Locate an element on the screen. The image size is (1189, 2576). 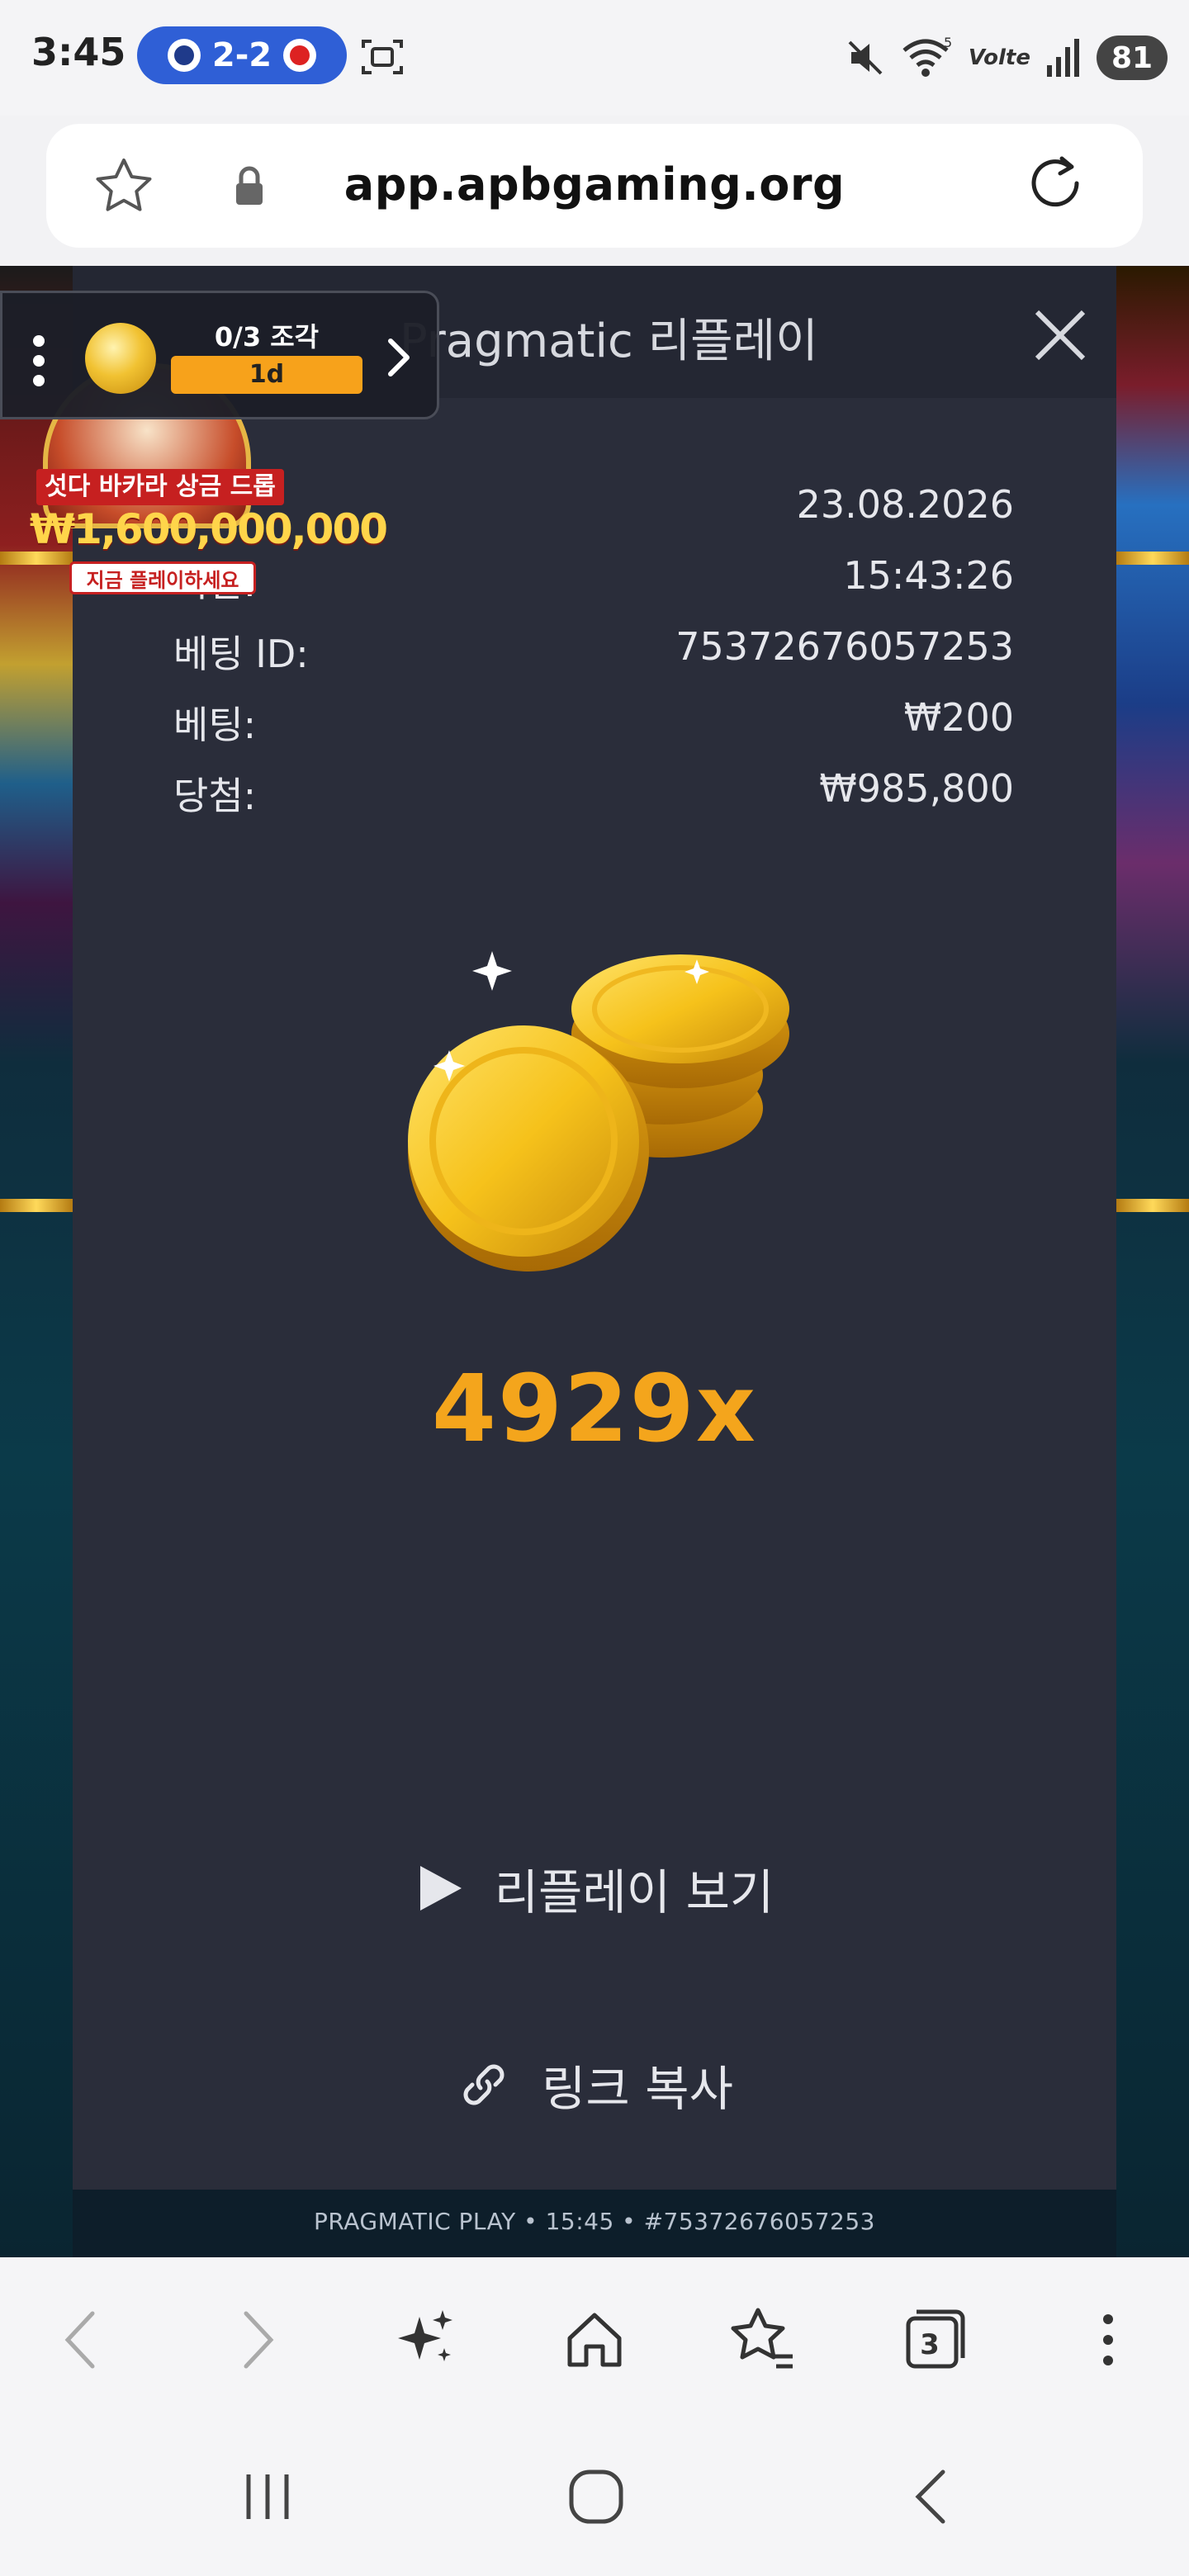
home-icon is located at coordinates (594, 2340).